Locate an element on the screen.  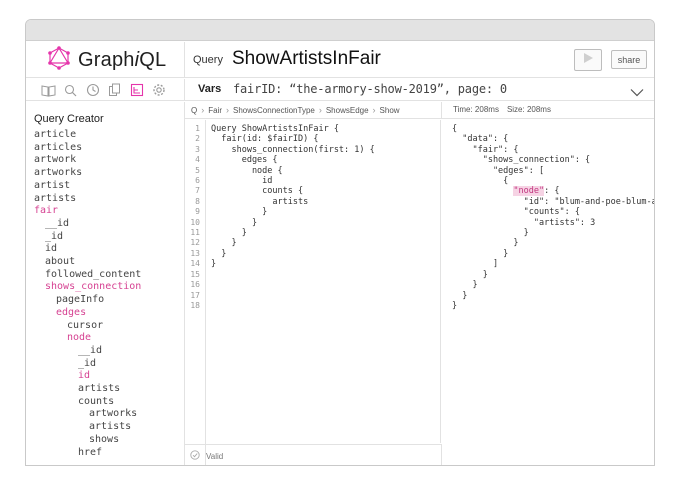
breadcrumb-item: Fair is located at coordinates (215, 110).